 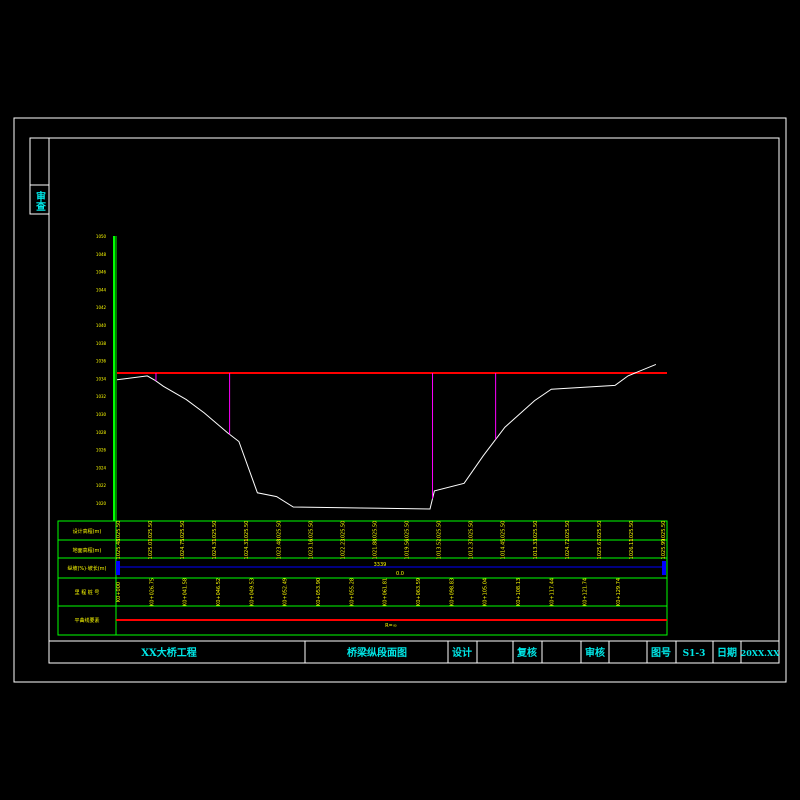 What do you see at coordinates (632, 549) in the screenshot?
I see `ground-elev-cell: 1026.11` at bounding box center [632, 549].